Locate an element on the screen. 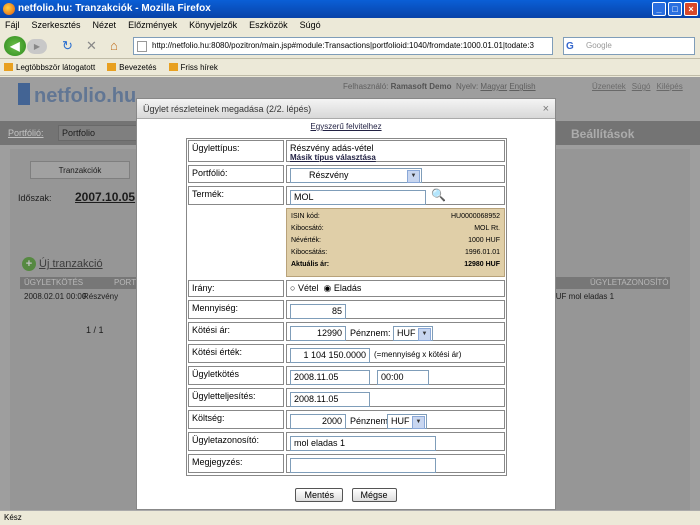 The width and height of the screenshot is (700, 525). deal-date-input: 2008.11.05 is located at coordinates (330, 377).